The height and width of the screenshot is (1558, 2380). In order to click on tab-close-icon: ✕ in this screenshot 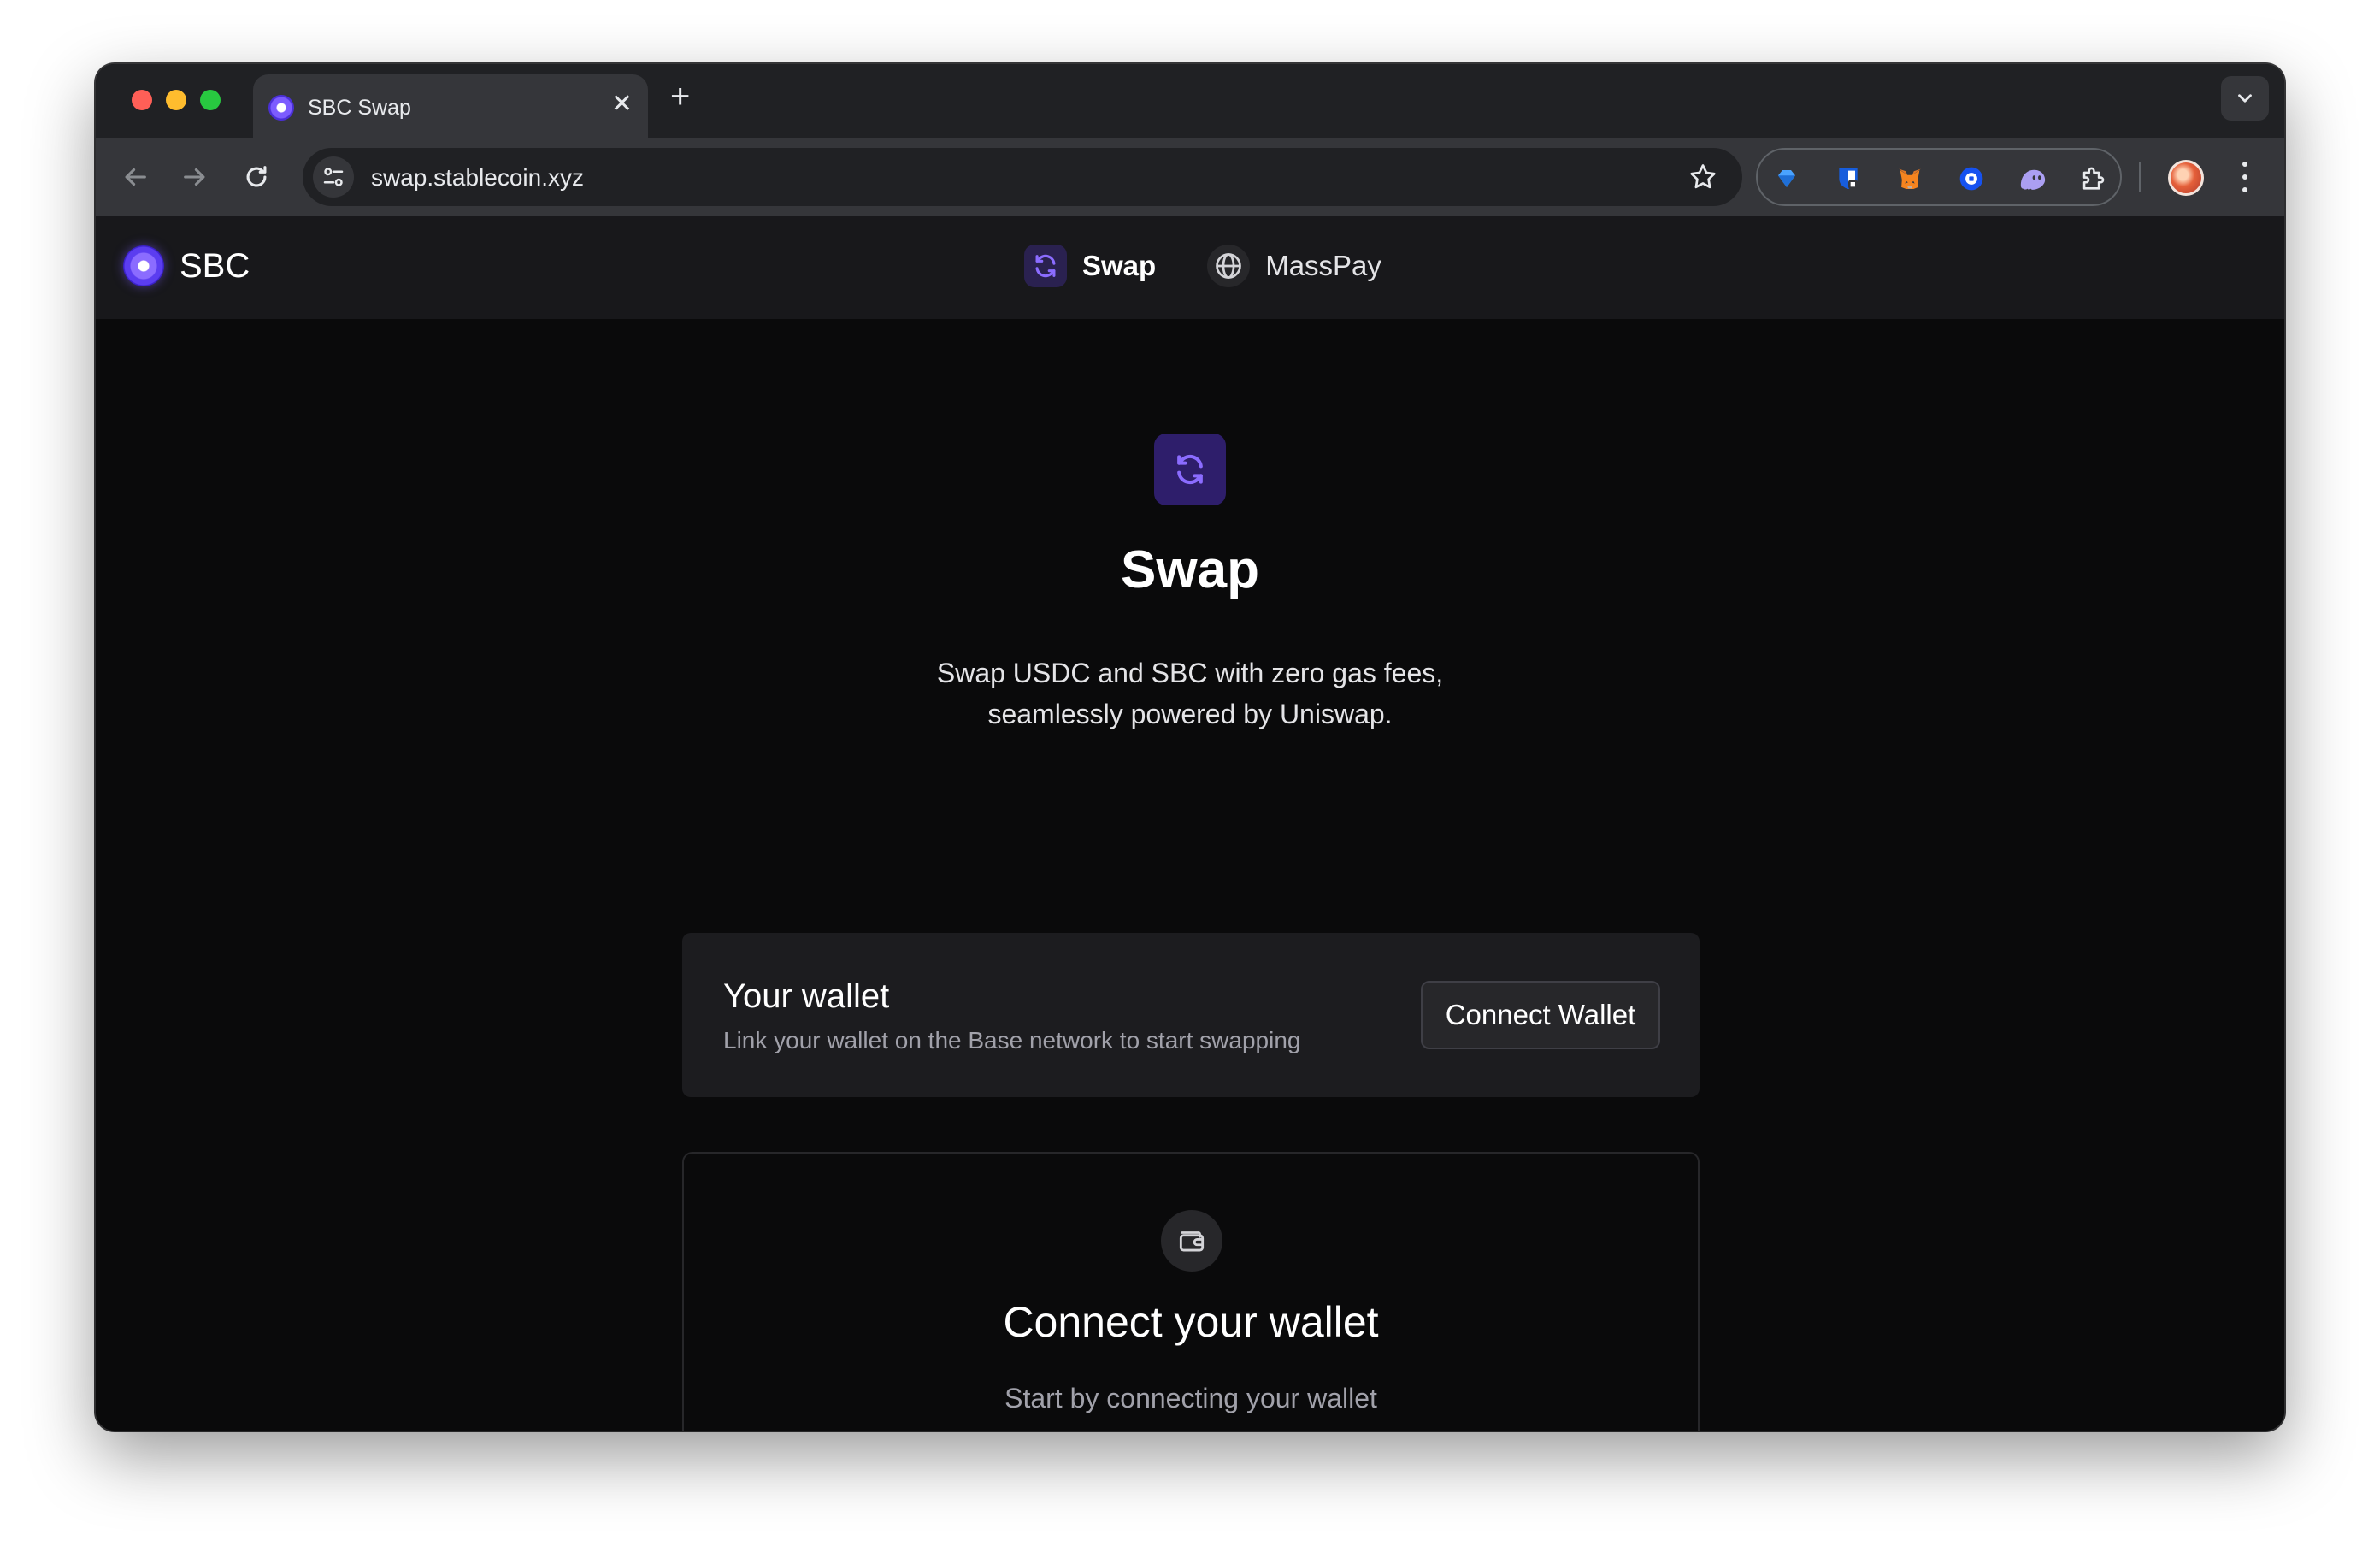, I will do `click(622, 104)`.